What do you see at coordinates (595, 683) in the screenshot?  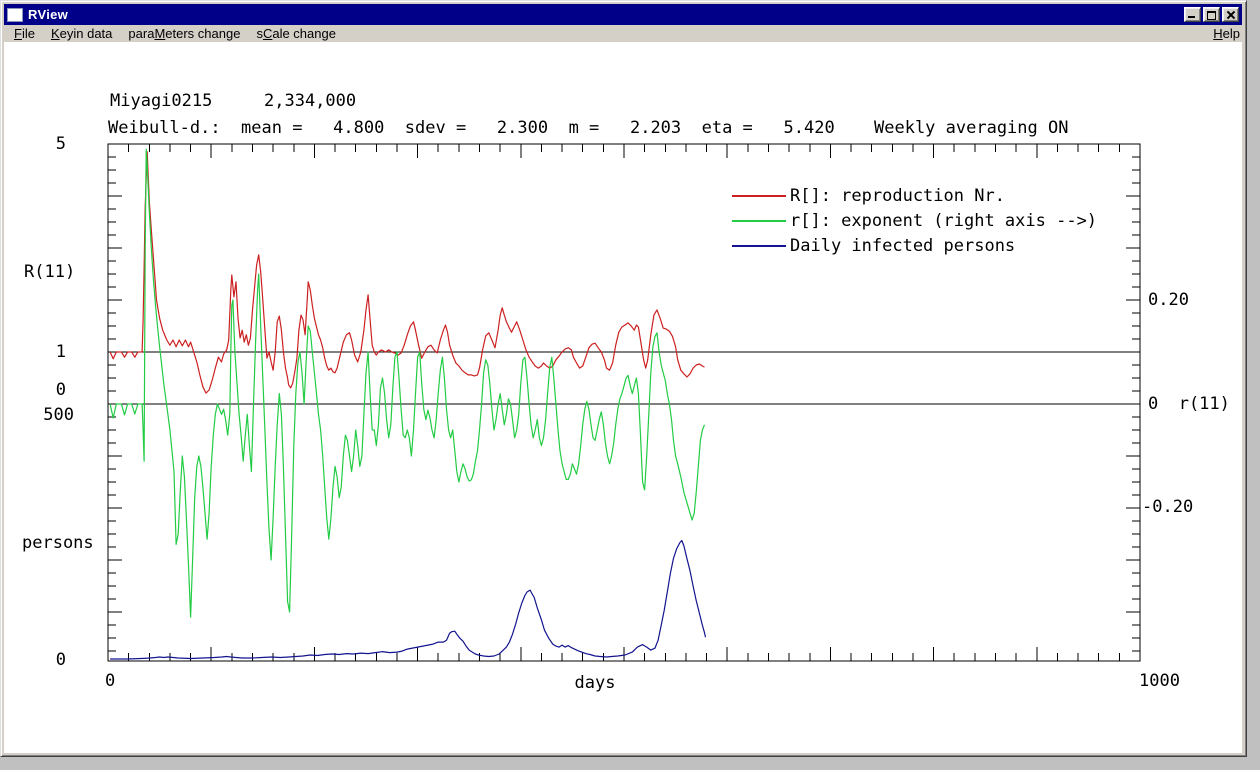 I see `x-axis-label: days` at bounding box center [595, 683].